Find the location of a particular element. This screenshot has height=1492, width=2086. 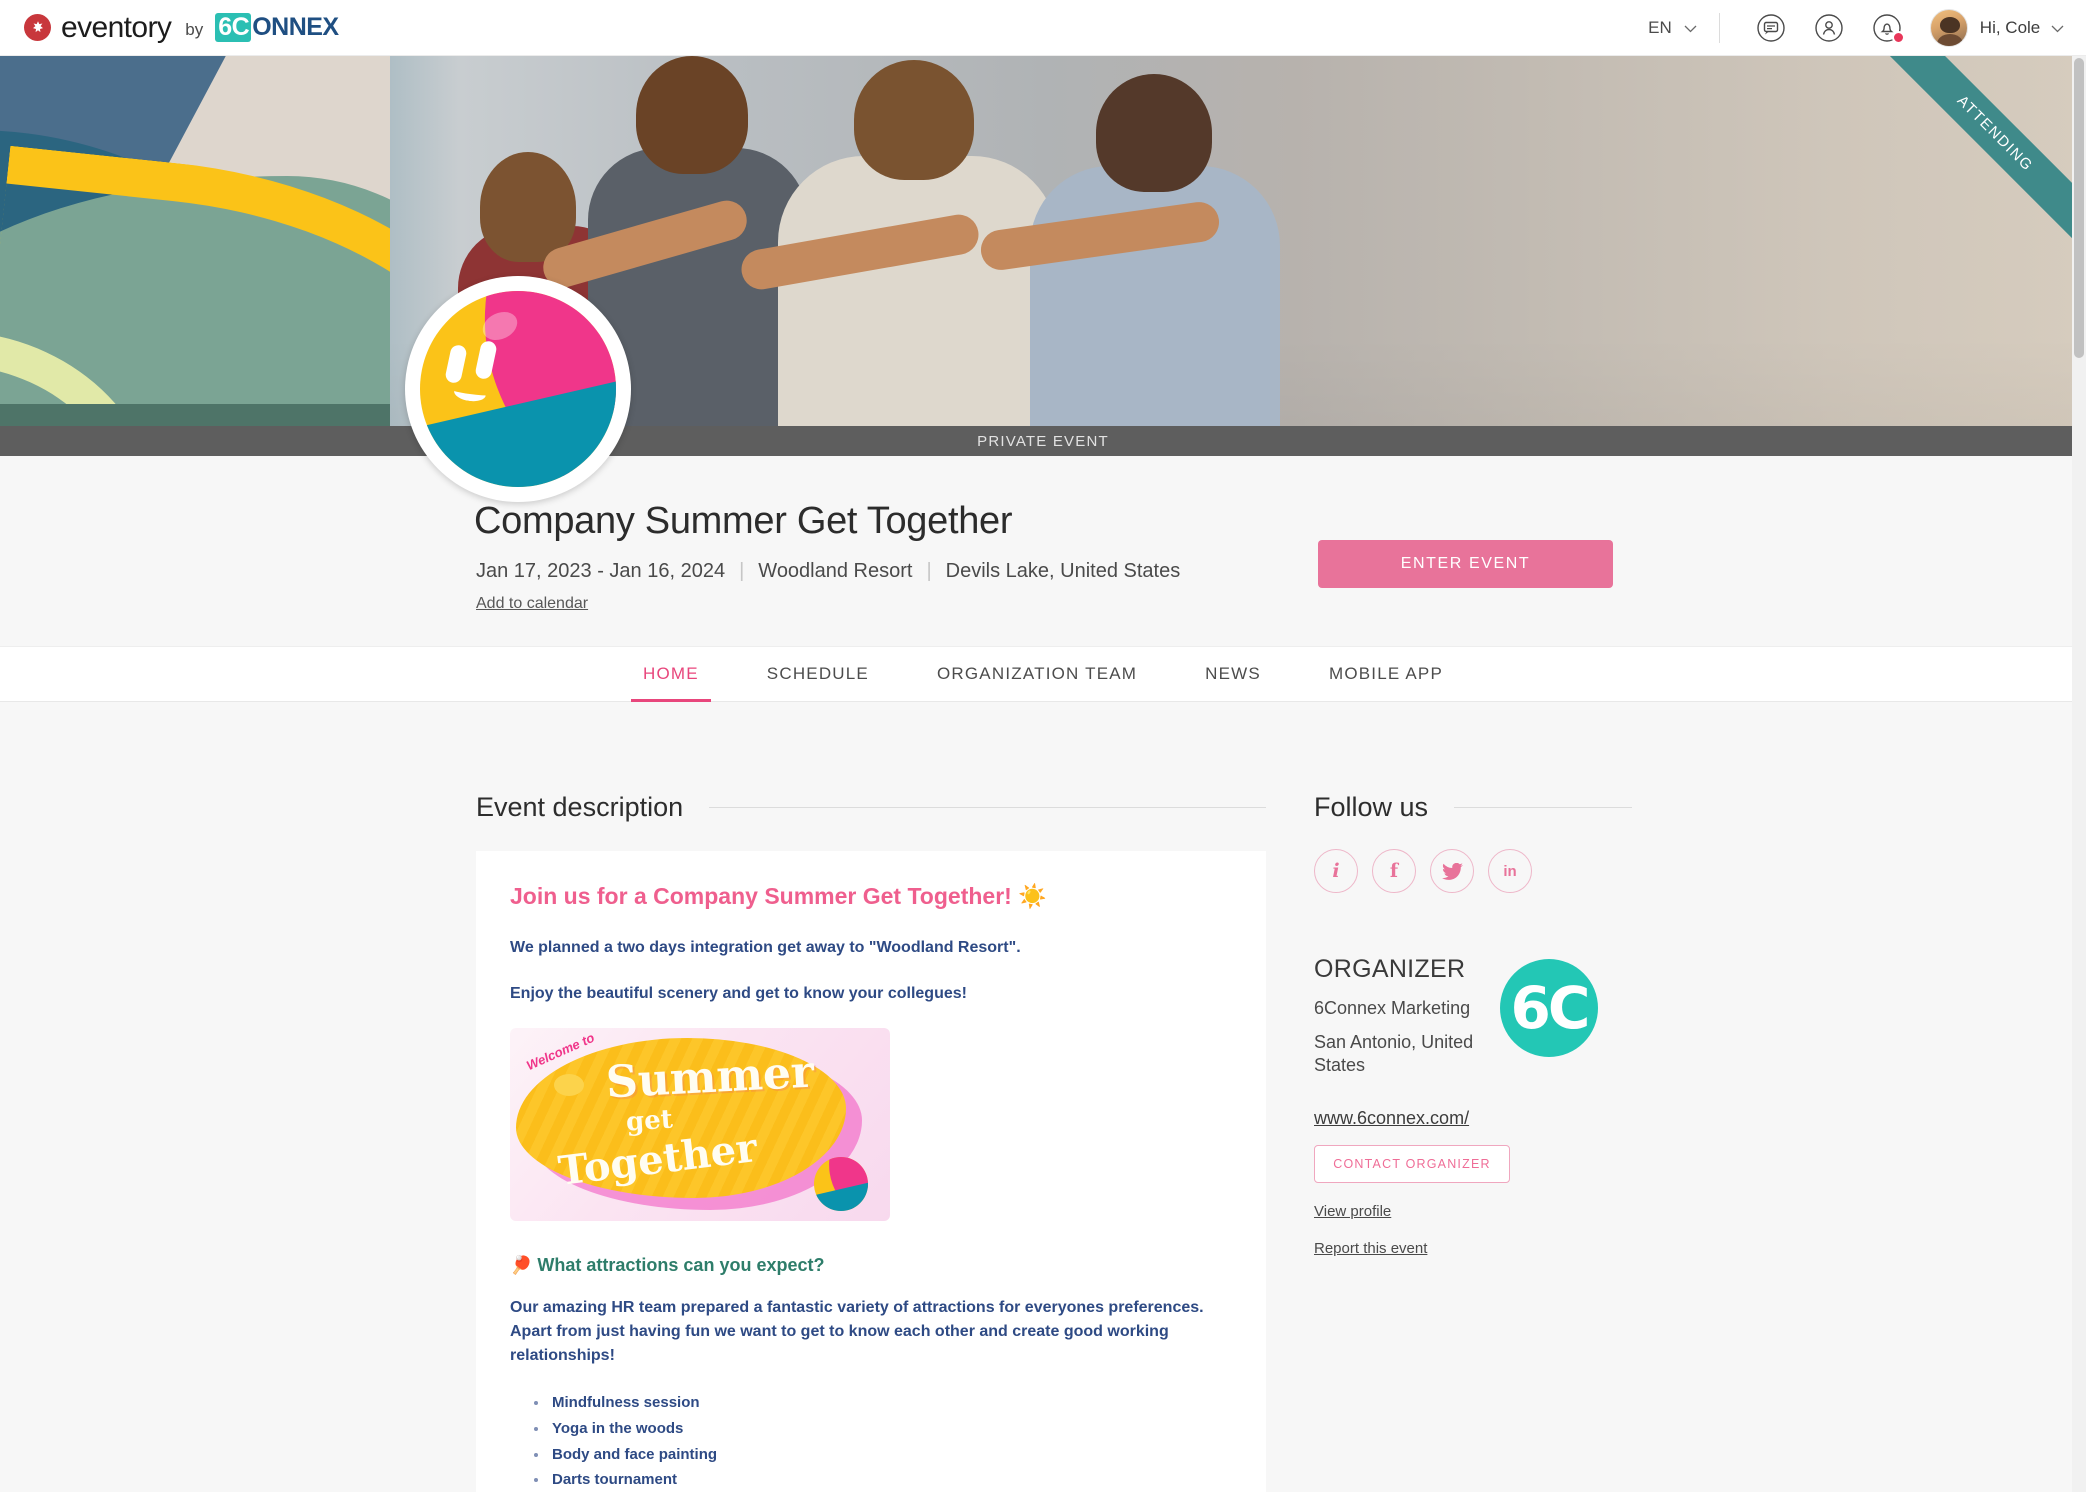

brand-logo: eventory by 6C ONNEX is located at coordinates (181, 28).